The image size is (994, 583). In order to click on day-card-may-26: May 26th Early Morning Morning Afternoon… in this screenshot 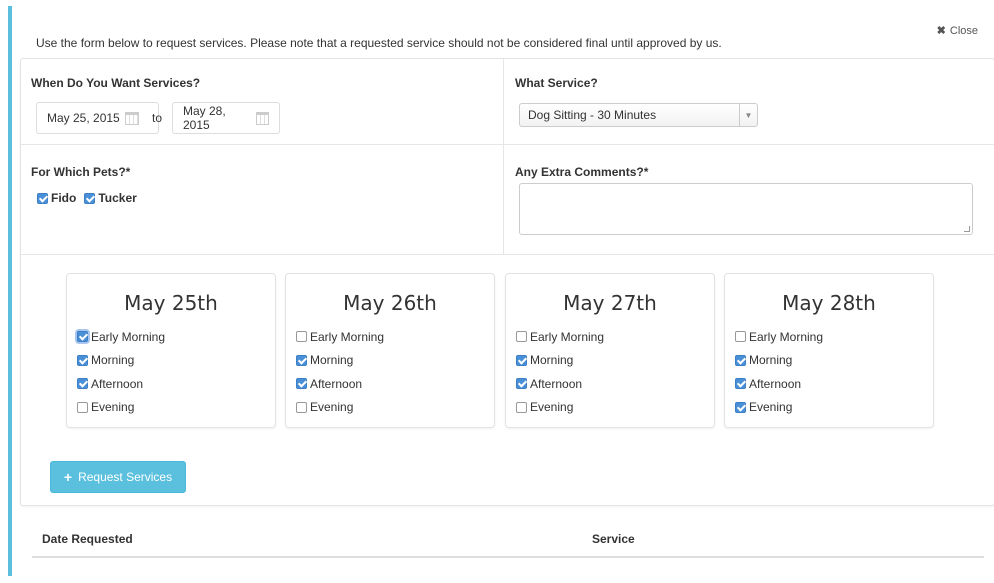, I will do `click(390, 350)`.